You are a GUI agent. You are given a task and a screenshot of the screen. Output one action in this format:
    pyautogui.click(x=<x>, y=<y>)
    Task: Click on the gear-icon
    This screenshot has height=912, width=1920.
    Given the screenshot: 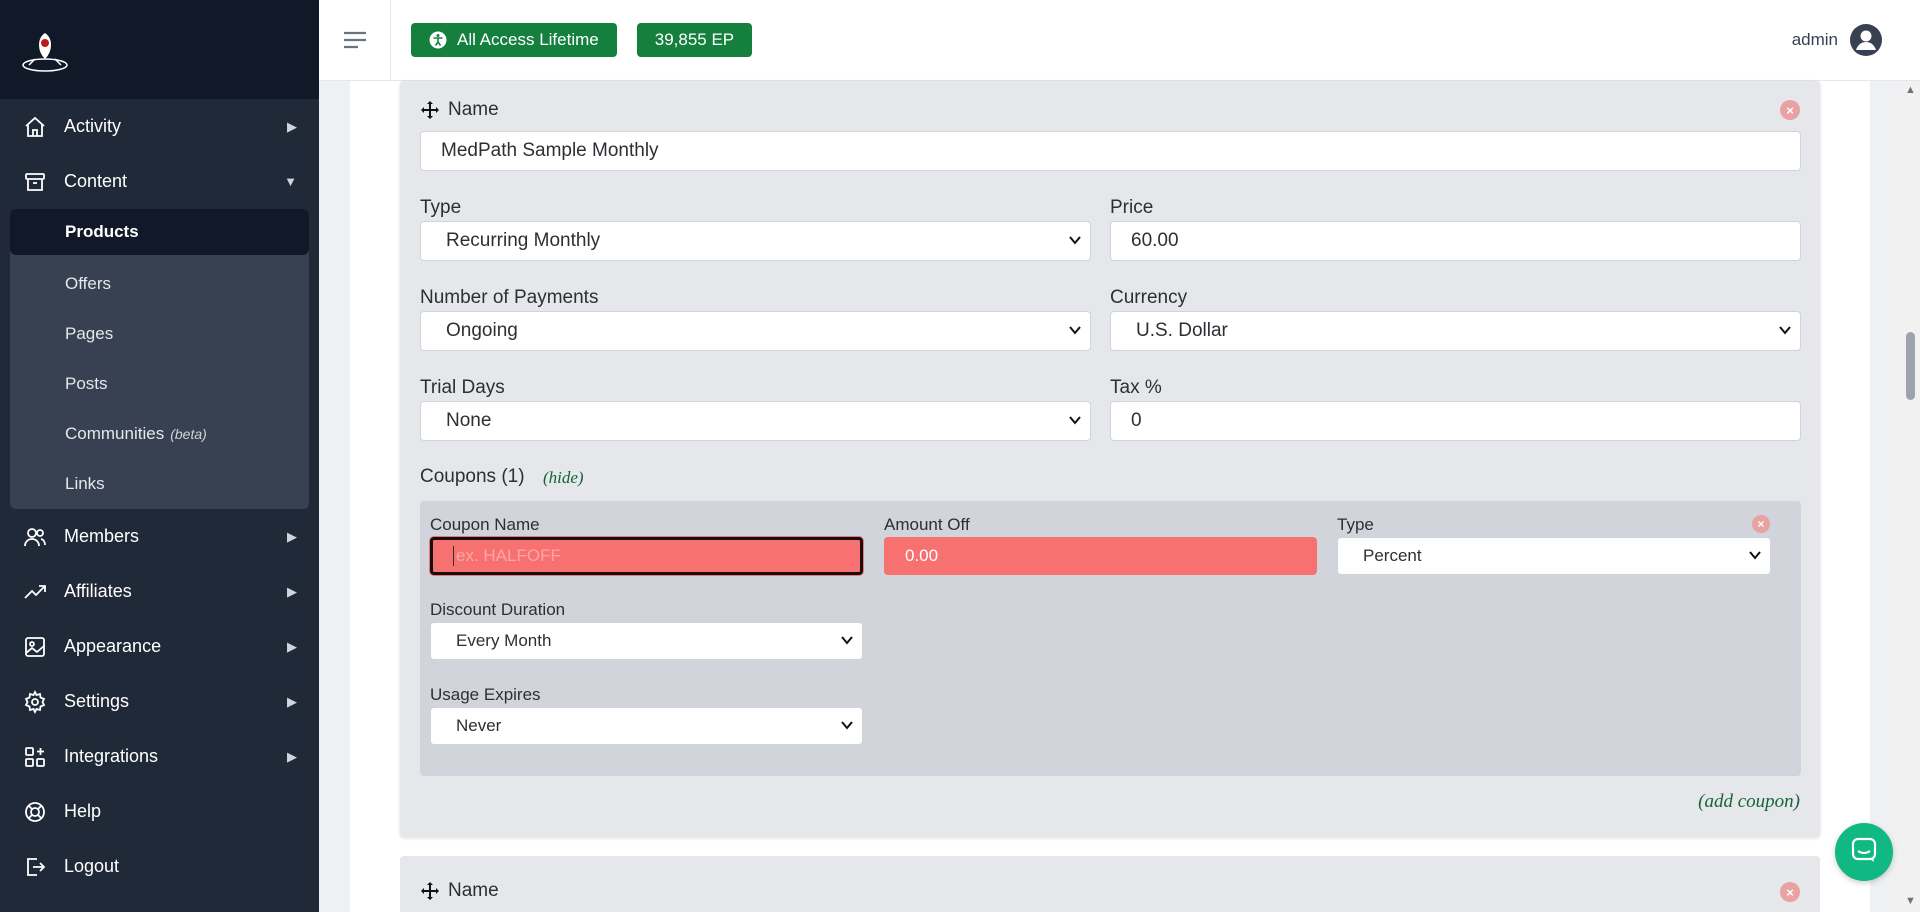 What is the action you would take?
    pyautogui.click(x=35, y=702)
    